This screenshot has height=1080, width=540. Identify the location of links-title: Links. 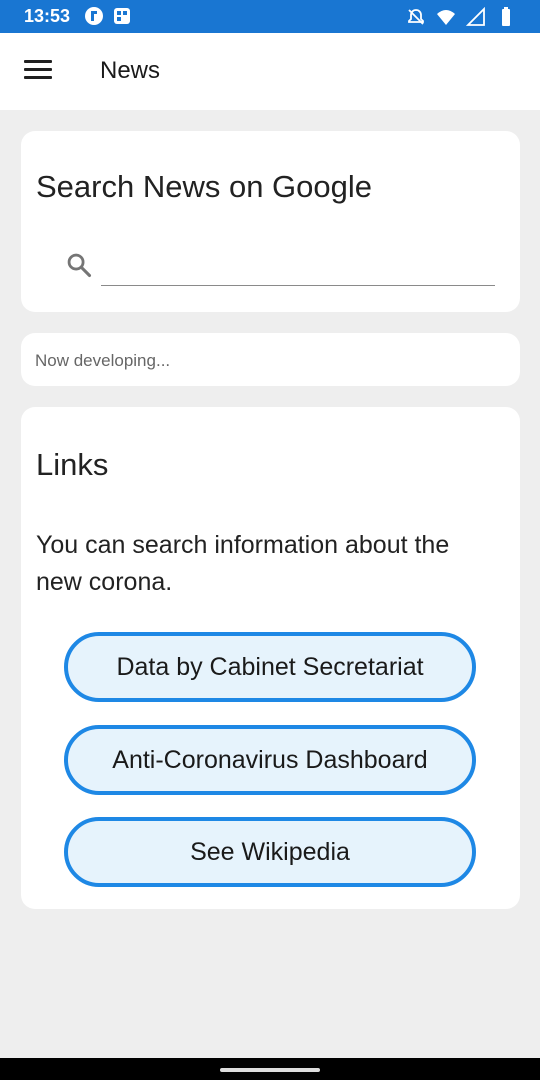
(72, 464).